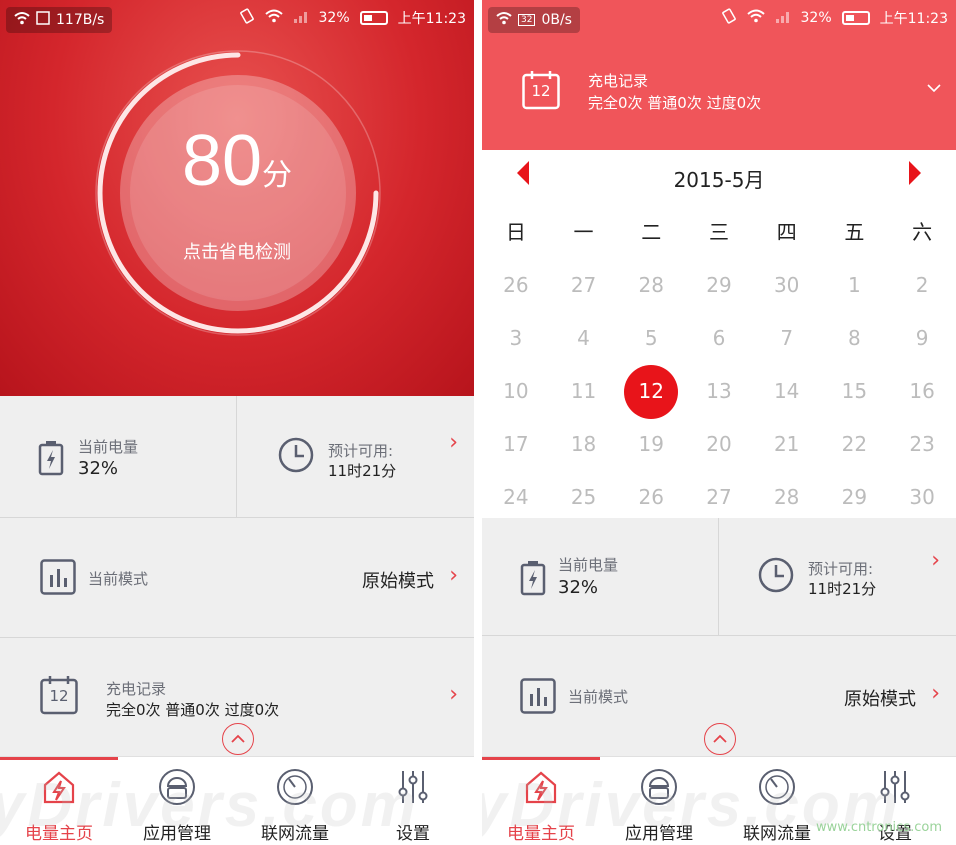 The height and width of the screenshot is (845, 956). What do you see at coordinates (222, 161) in the screenshot?
I see `score-value: 80` at bounding box center [222, 161].